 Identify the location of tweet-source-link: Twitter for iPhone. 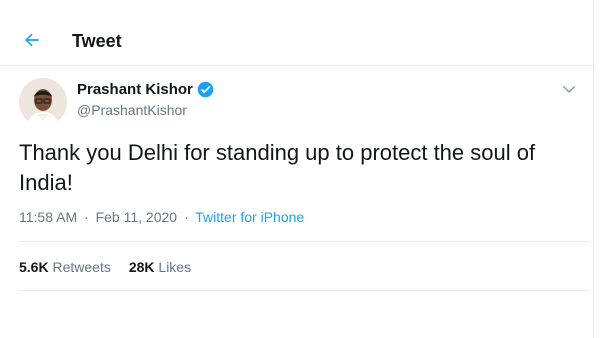
(249, 217).